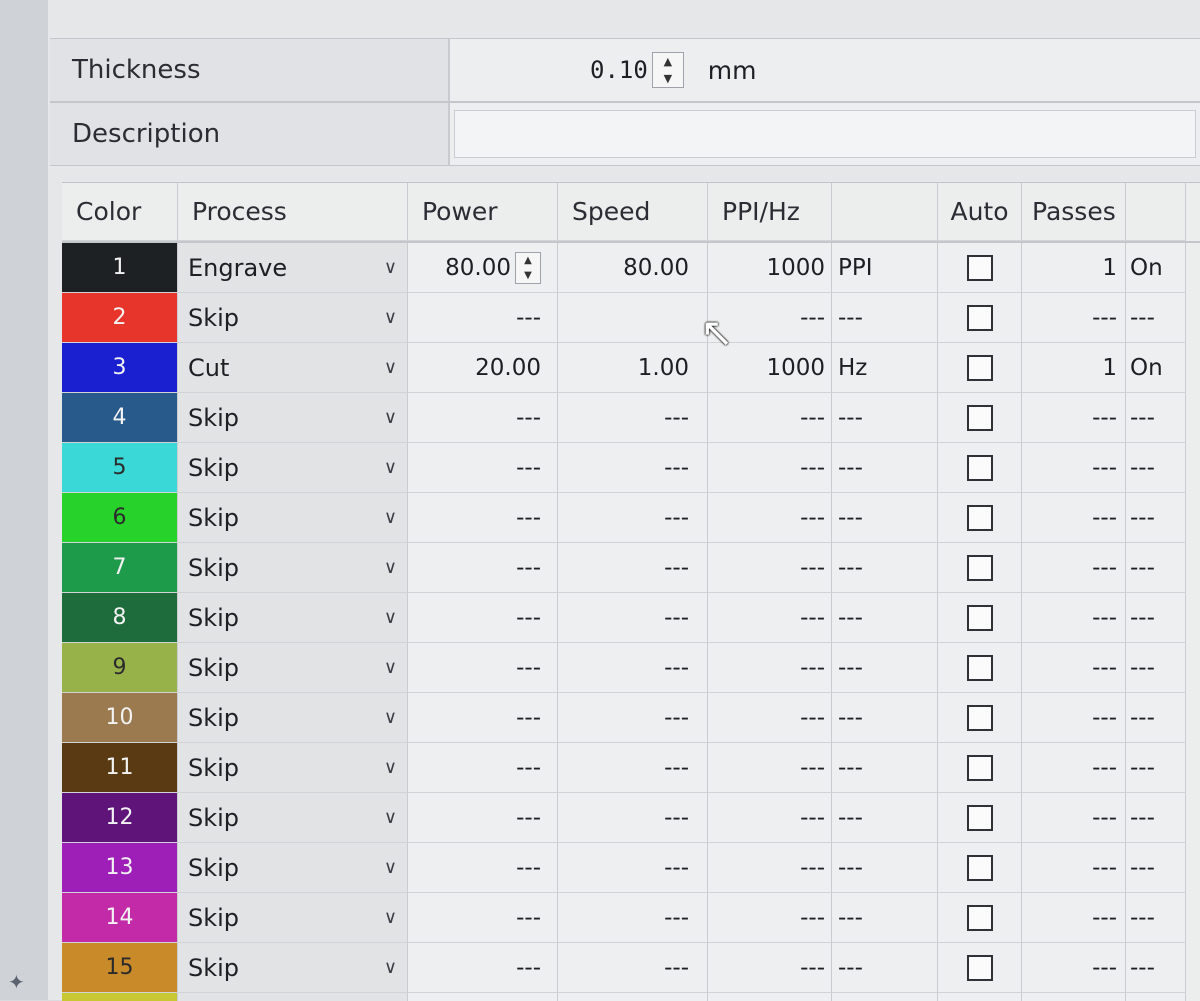 The height and width of the screenshot is (1001, 1200). Describe the element at coordinates (120, 268) in the screenshot. I see `color-swatch: 1` at that location.